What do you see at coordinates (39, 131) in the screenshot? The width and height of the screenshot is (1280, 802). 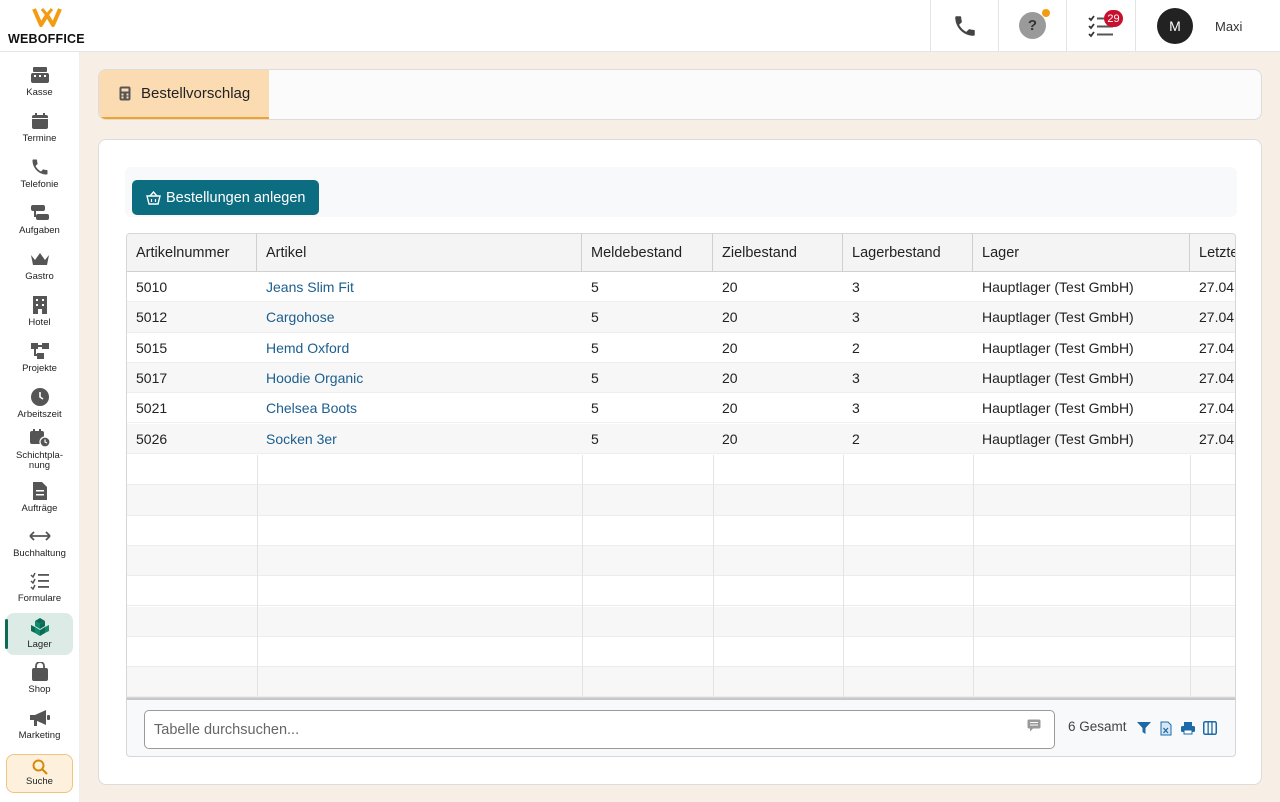 I see `sidebar-item-termine: Termine` at bounding box center [39, 131].